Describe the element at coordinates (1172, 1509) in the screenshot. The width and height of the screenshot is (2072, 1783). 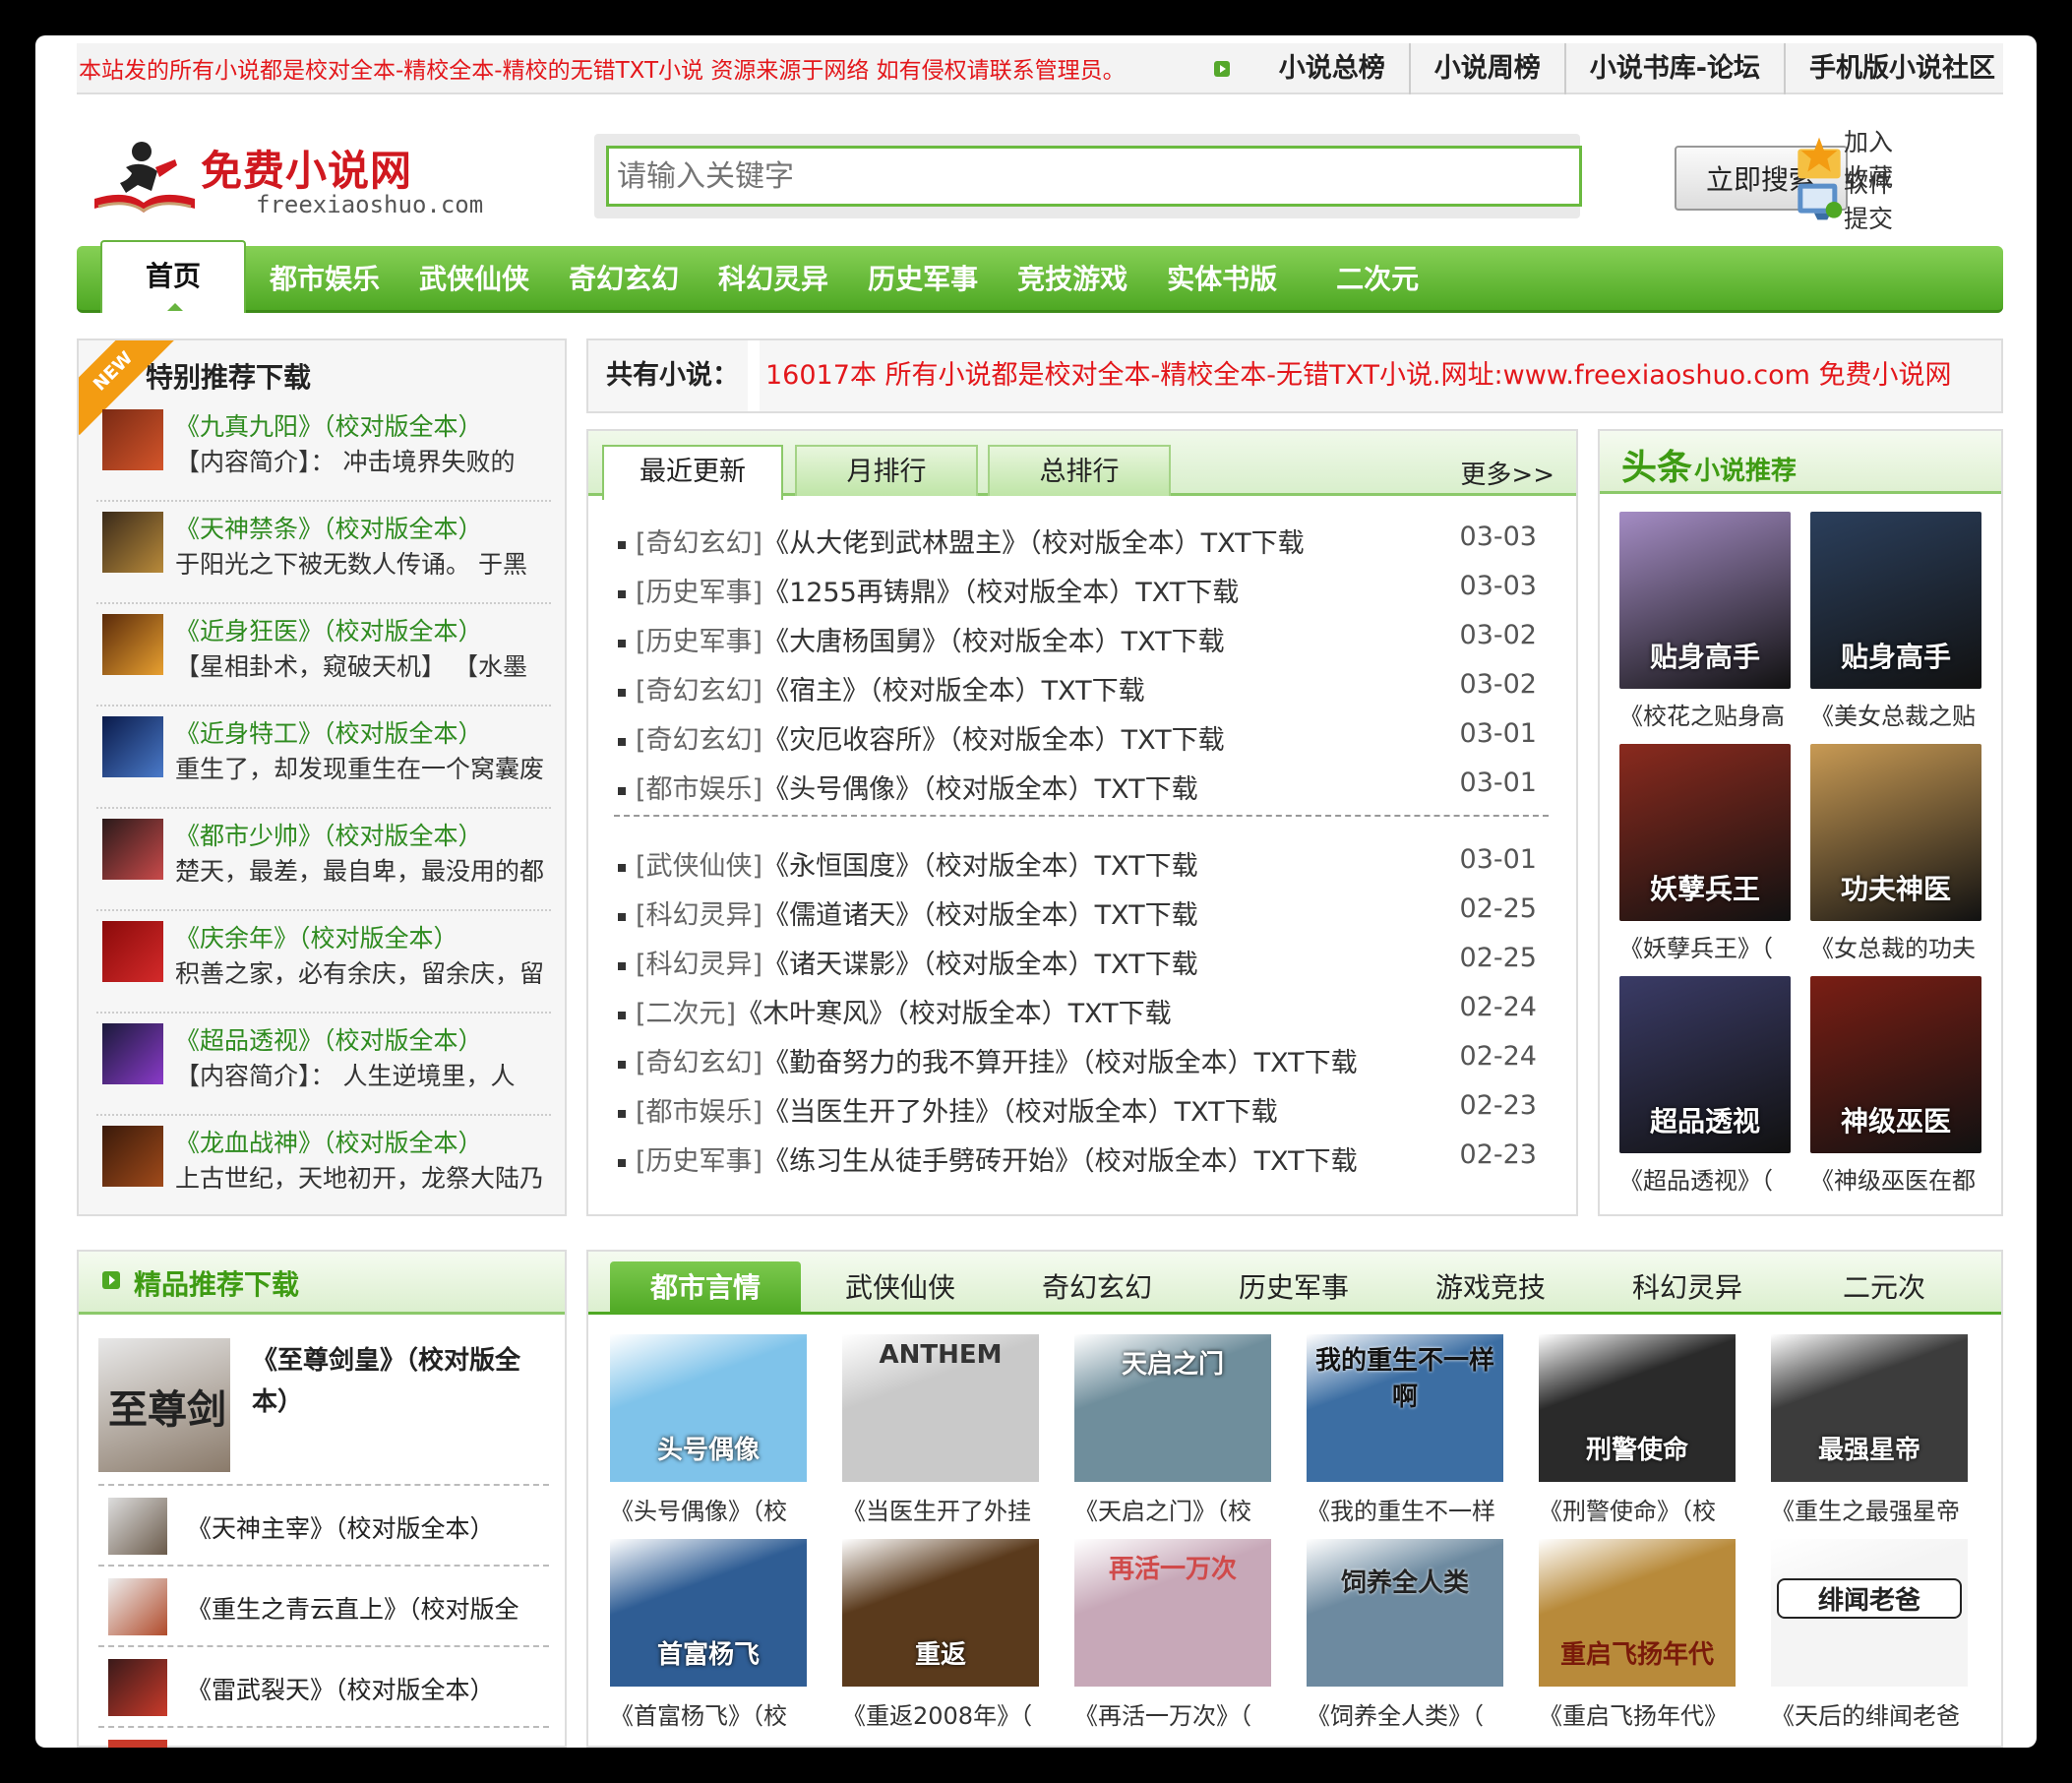
I see `book-caption: 《天启之门》（校` at that location.